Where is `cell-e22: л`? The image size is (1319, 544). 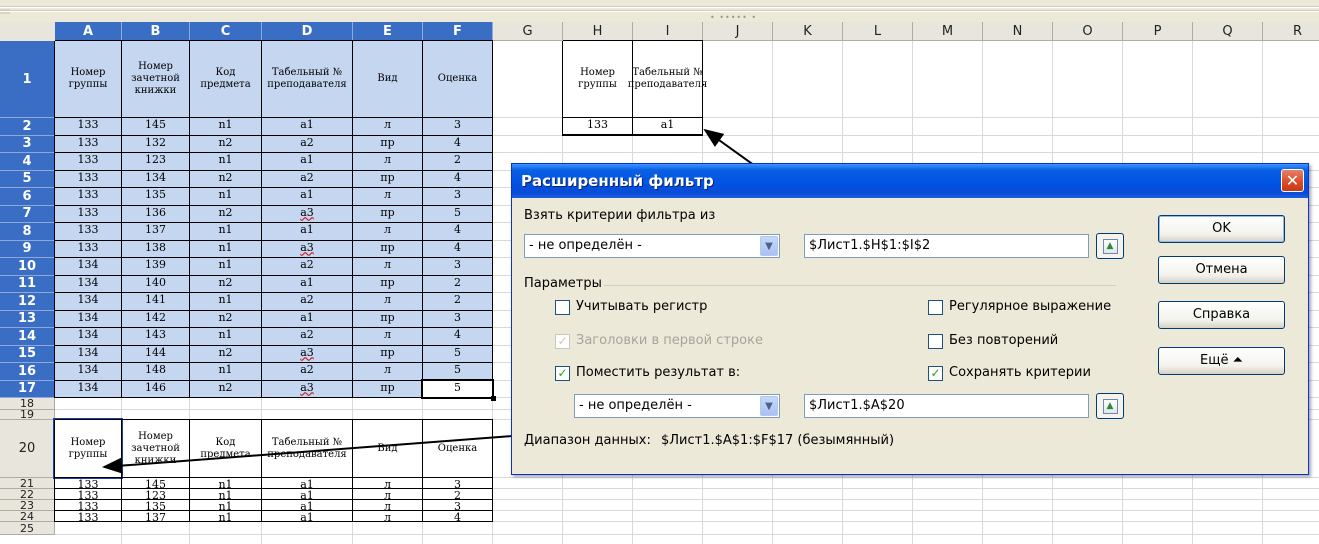
cell-e22: л is located at coordinates (387, 494).